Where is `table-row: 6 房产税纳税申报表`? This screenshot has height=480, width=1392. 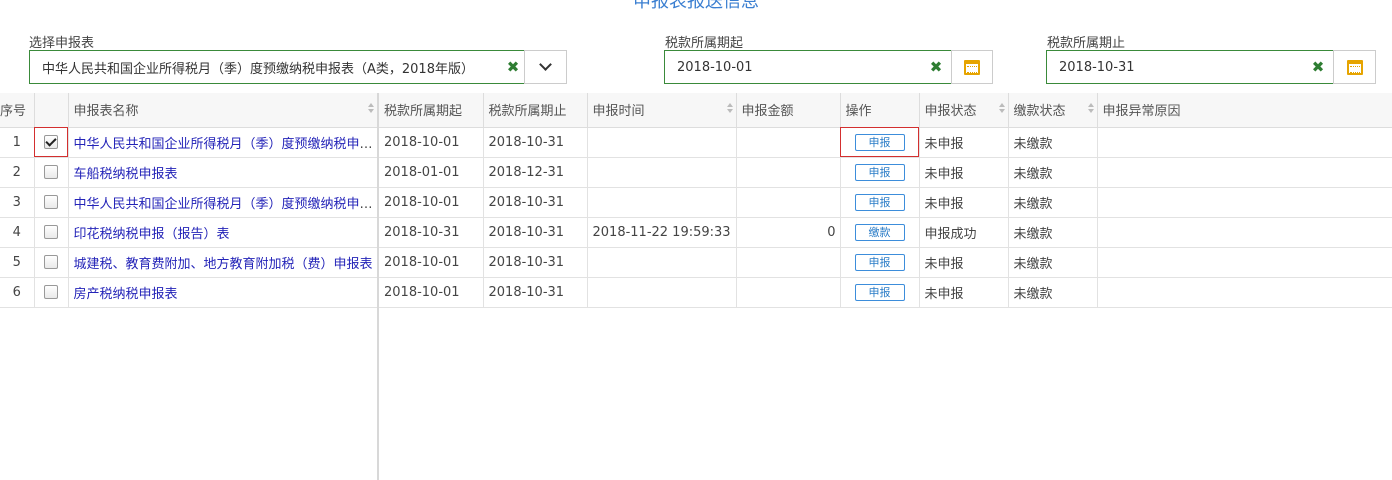 table-row: 6 房产税纳税申报表 is located at coordinates (189, 292).